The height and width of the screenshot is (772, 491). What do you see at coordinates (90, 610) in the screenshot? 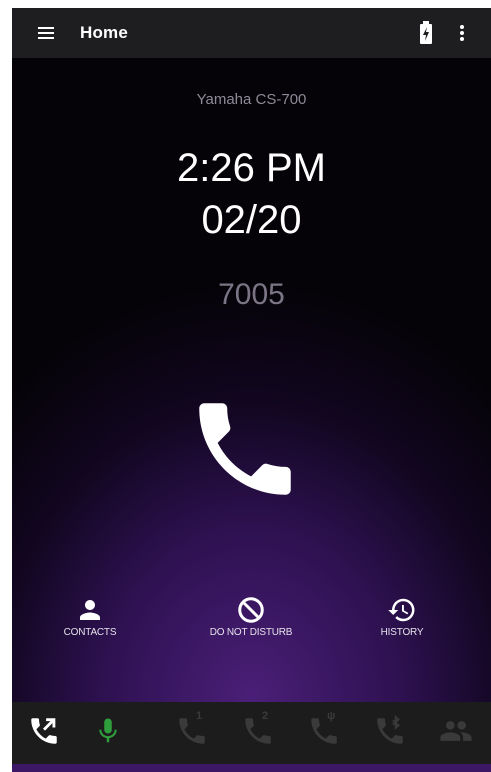
I see `person-icon` at bounding box center [90, 610].